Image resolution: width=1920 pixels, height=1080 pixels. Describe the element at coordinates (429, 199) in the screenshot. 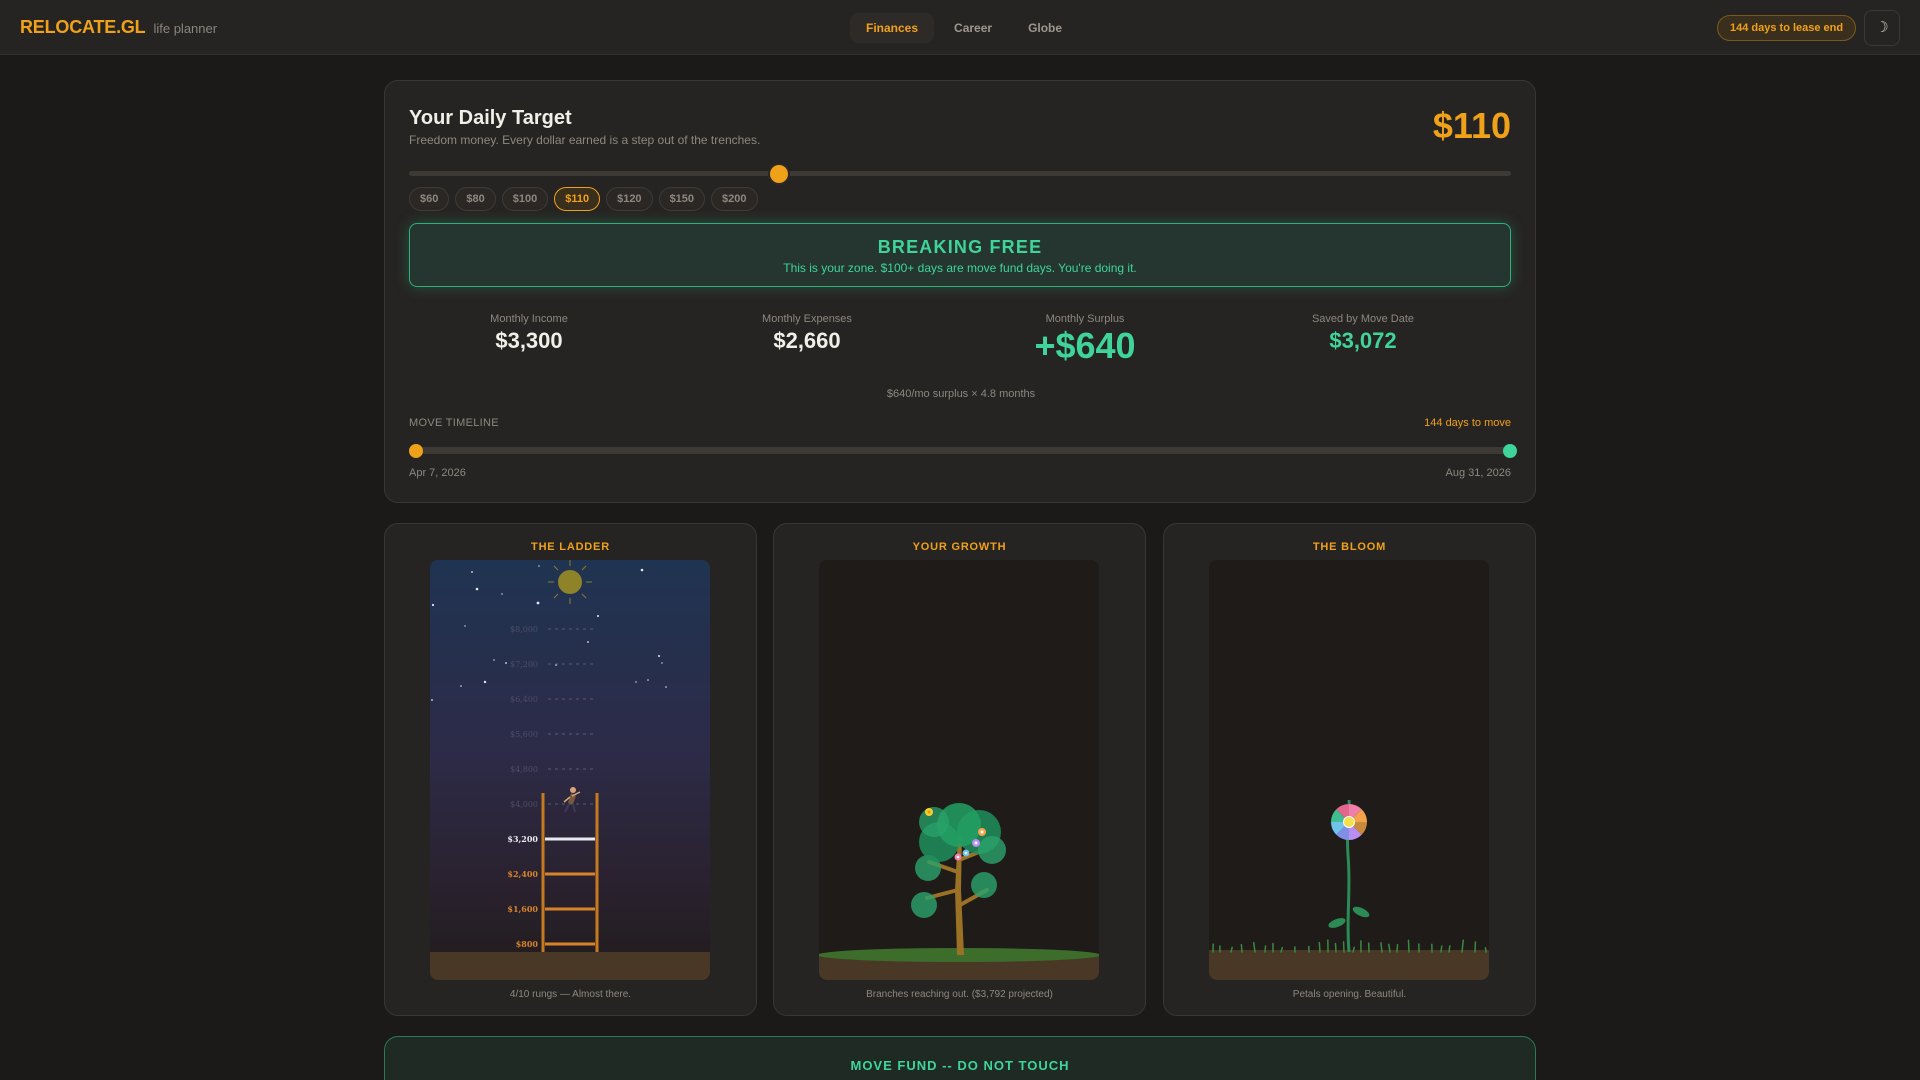

I see `preset-chip: $60` at that location.